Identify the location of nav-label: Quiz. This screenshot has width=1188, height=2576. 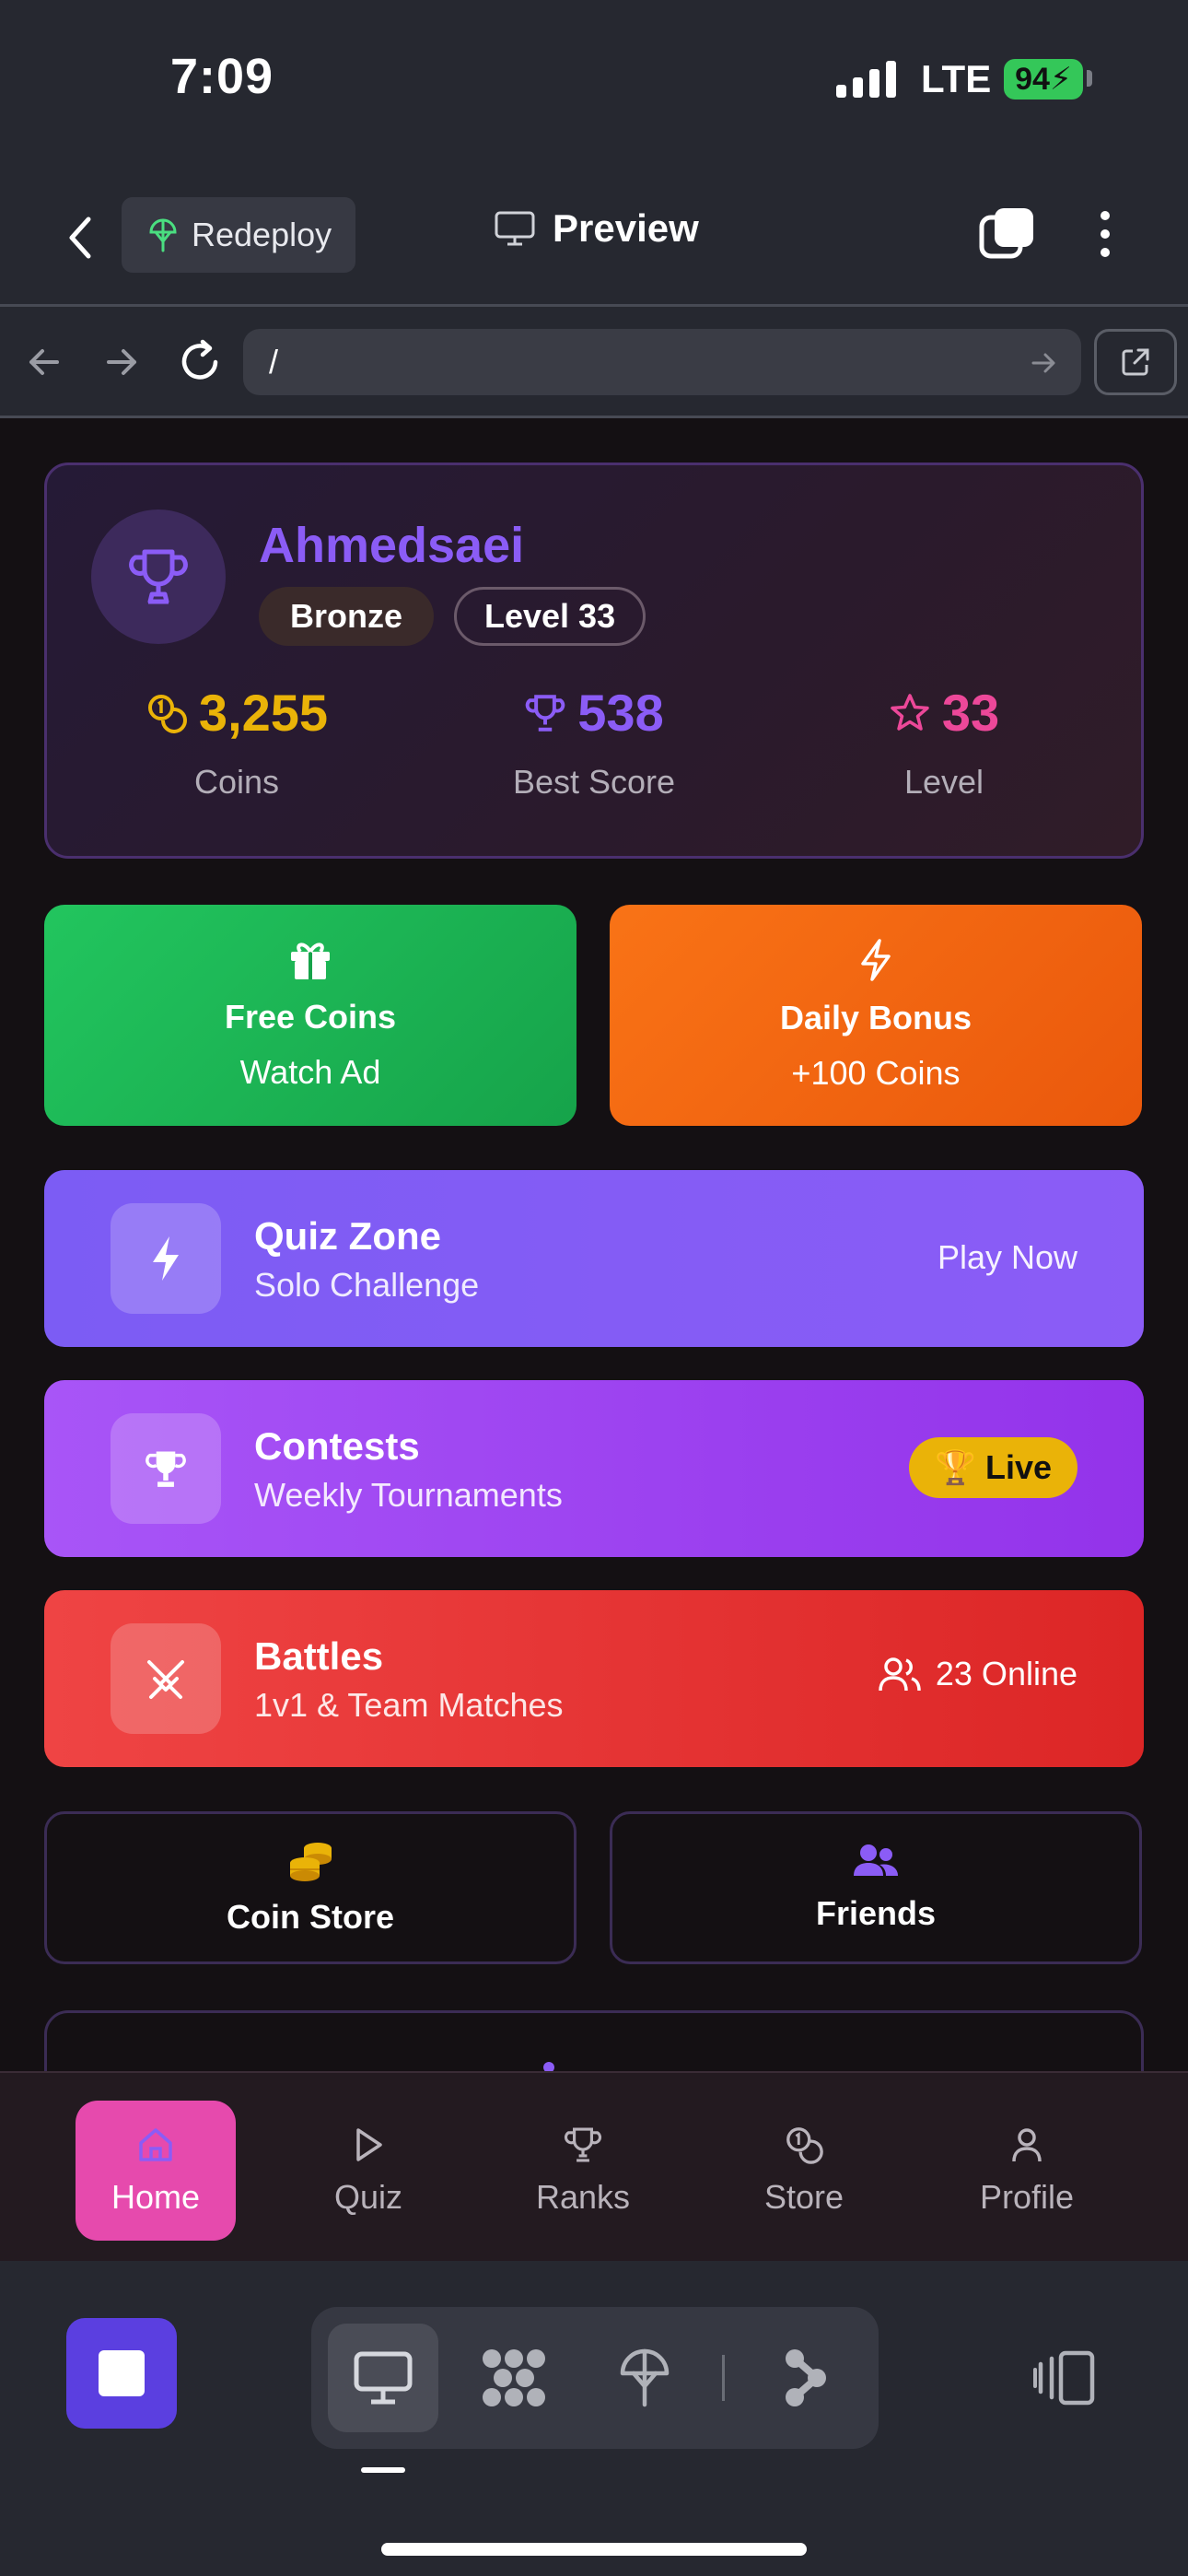
(368, 2197).